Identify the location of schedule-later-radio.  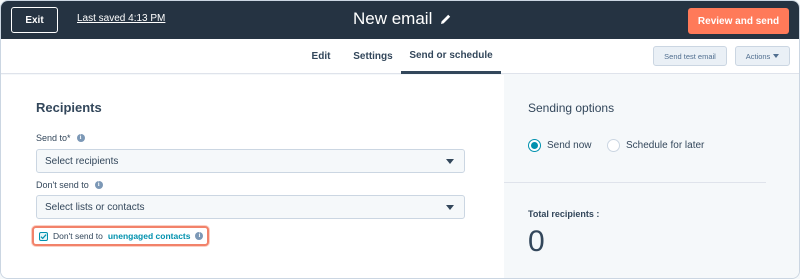
(613, 145).